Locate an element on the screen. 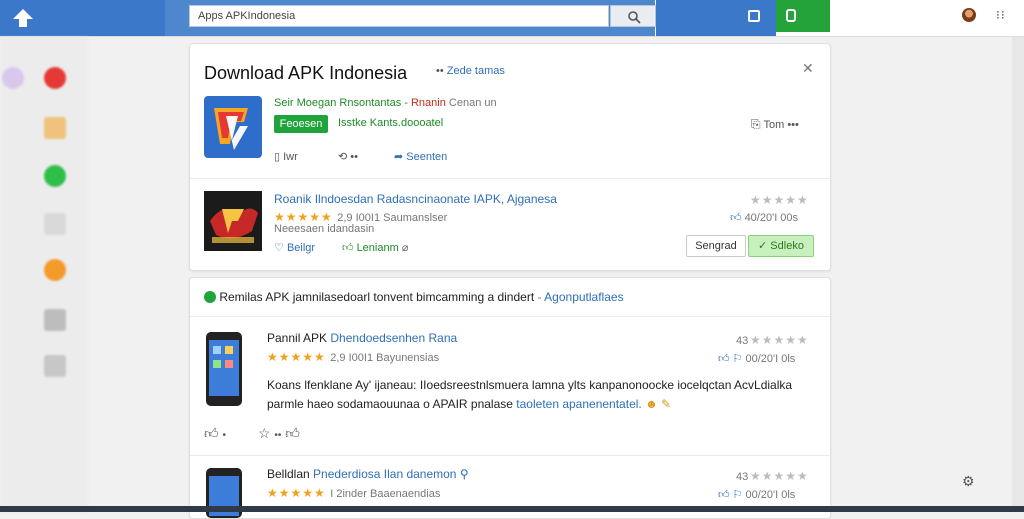 This screenshot has width=1024, height=519. heart-icon: ♡ is located at coordinates (279, 248).